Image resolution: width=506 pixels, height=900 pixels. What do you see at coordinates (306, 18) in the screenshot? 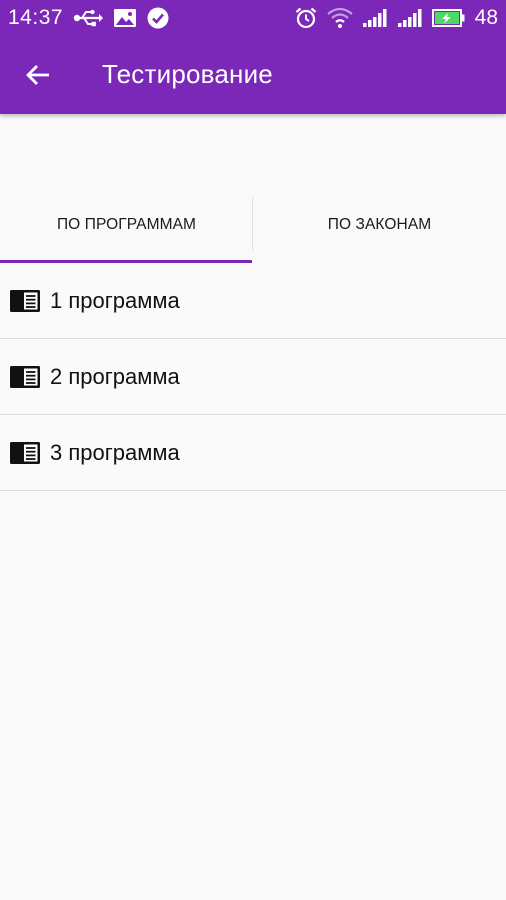
I see `alarm-icon` at bounding box center [306, 18].